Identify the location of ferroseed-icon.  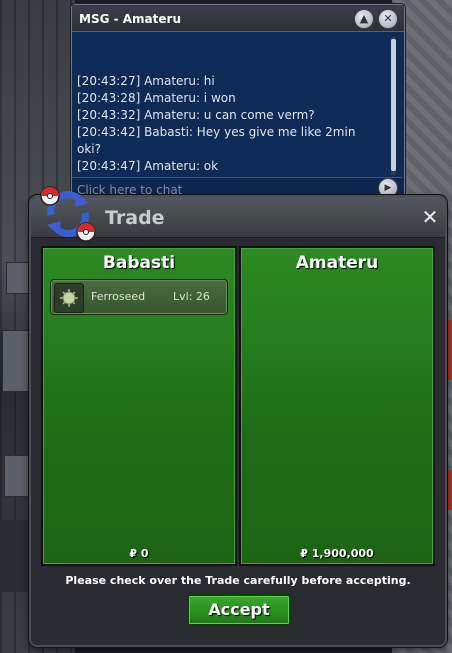
(69, 298).